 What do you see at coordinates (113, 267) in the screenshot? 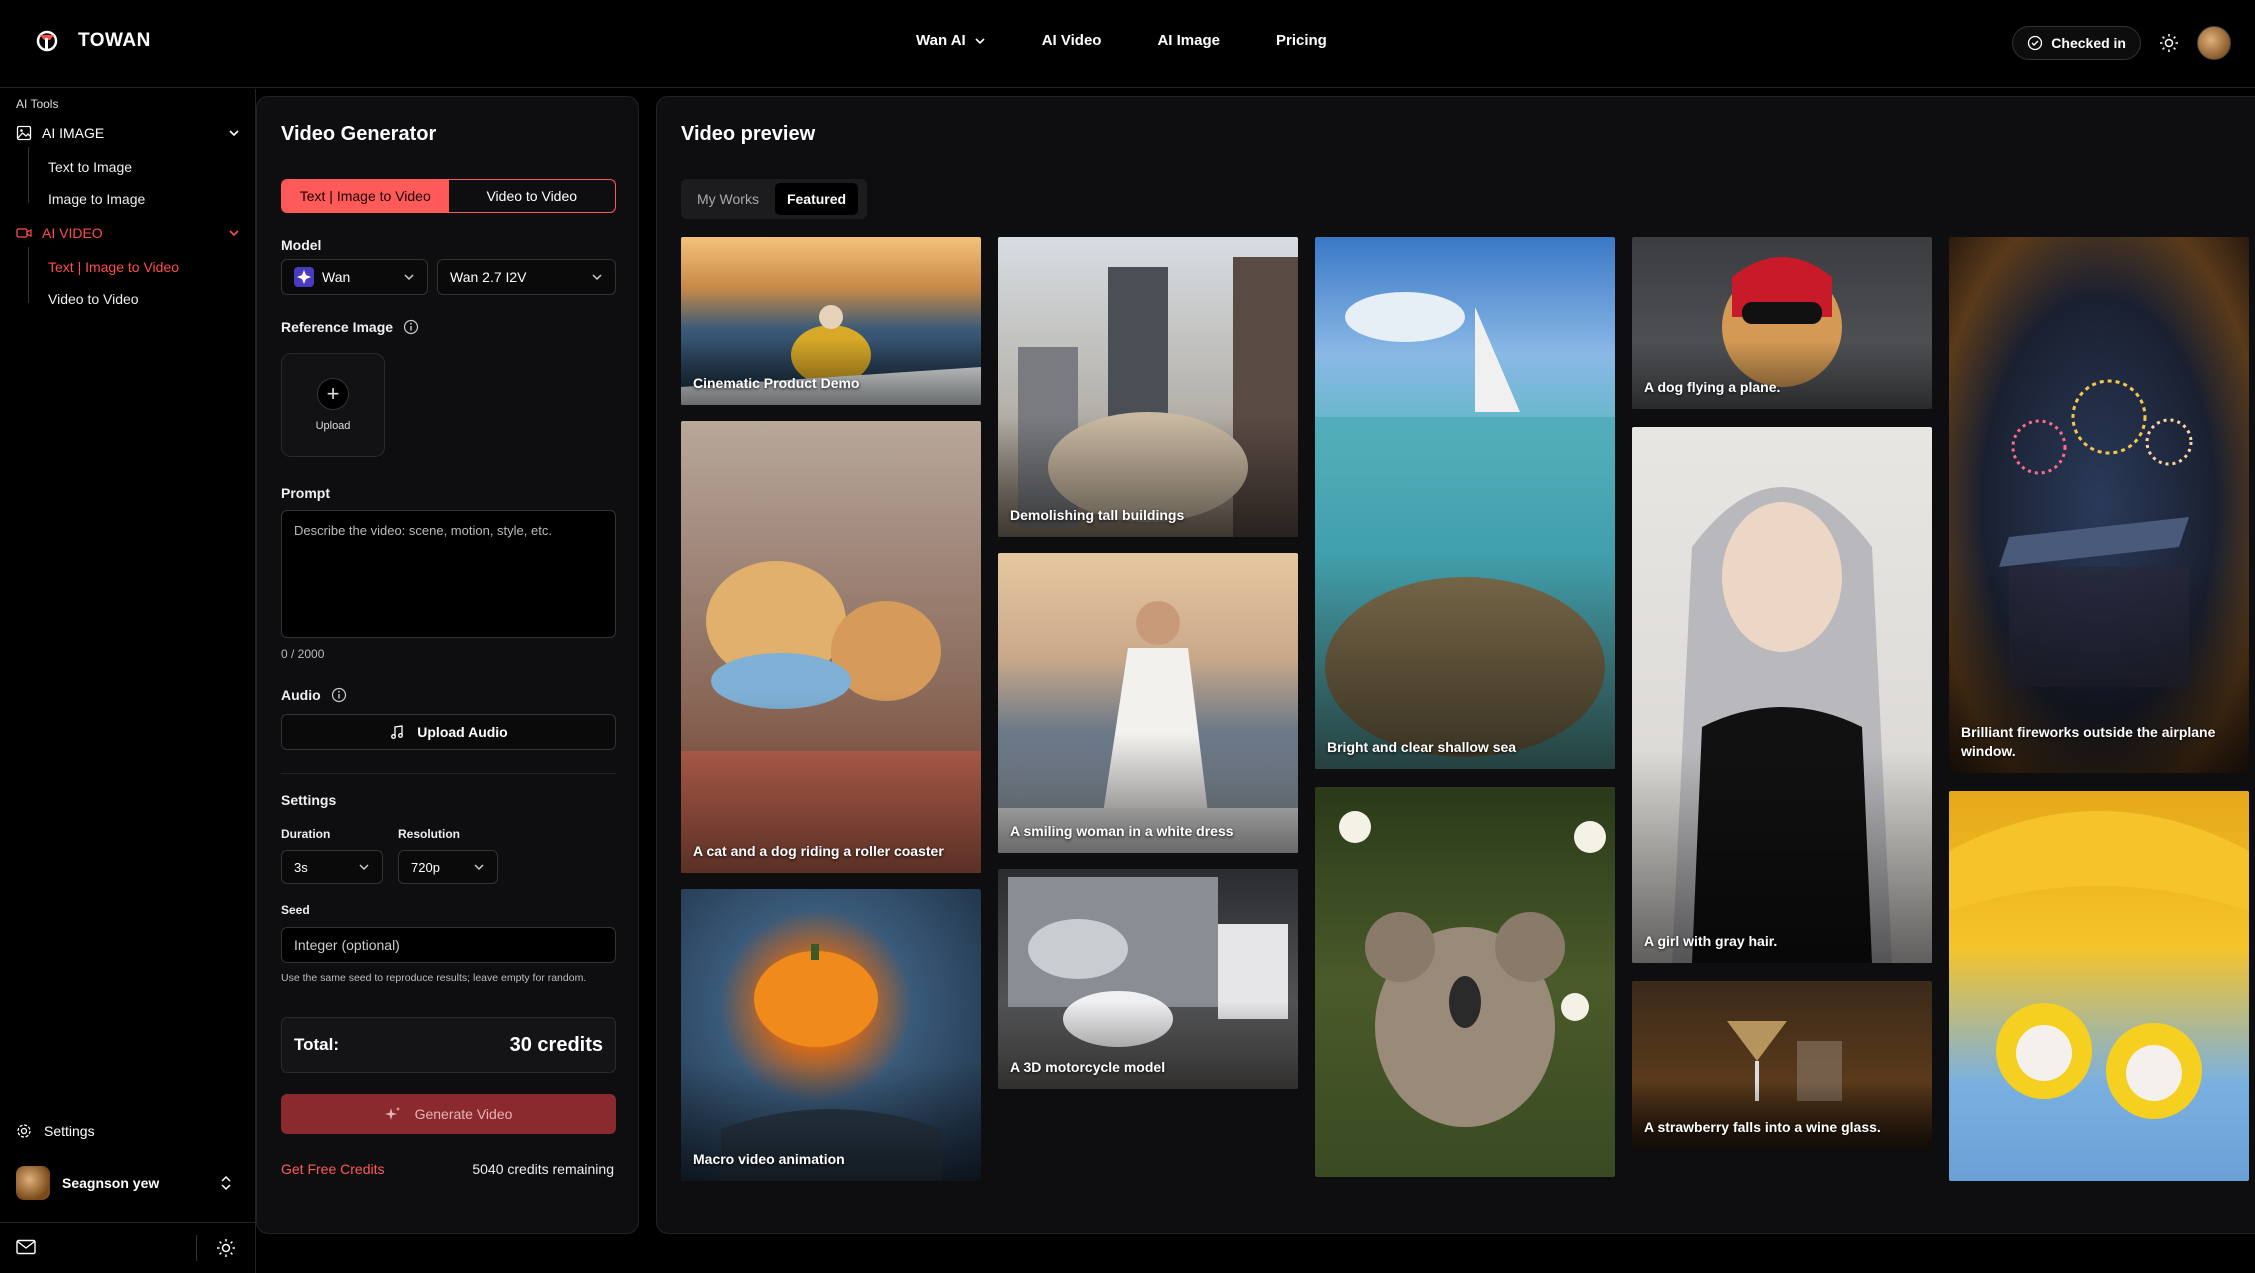
I see `sidebar-item-text-image-to-video: Text | Image to Video` at bounding box center [113, 267].